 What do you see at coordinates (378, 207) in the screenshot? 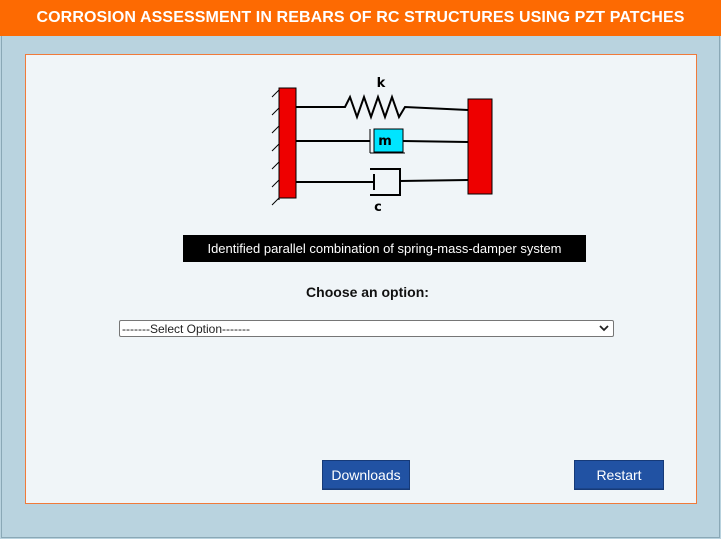
I see `damper-label: c` at bounding box center [378, 207].